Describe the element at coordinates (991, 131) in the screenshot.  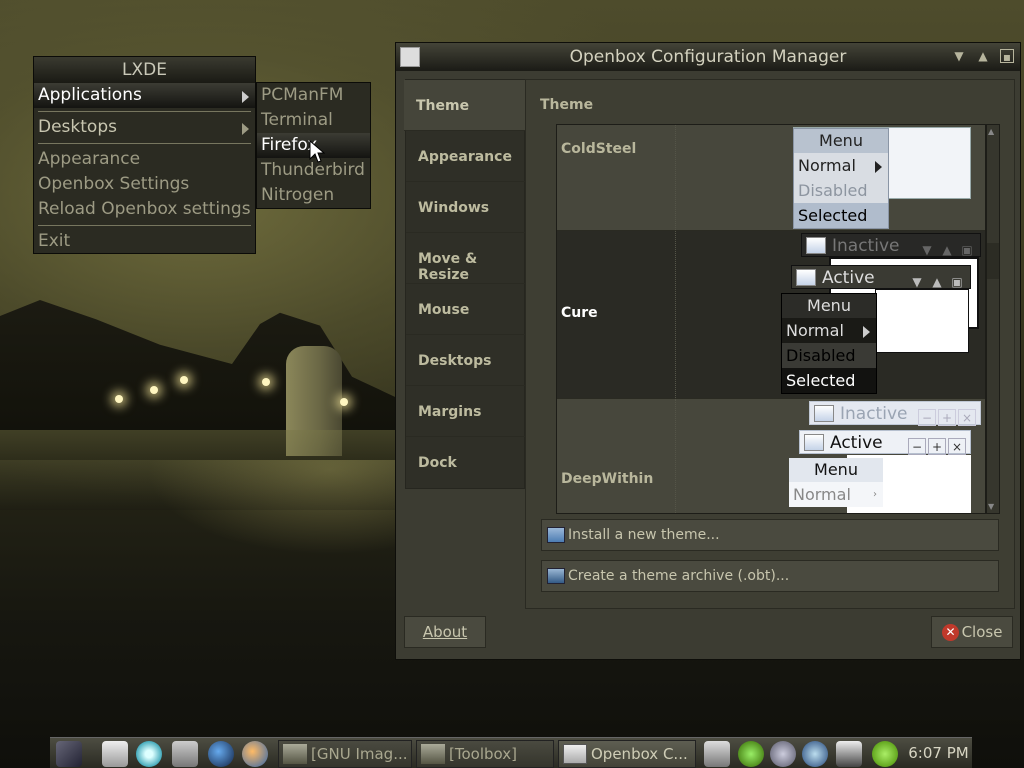
I see `scroll-up-icon: ▲` at that location.